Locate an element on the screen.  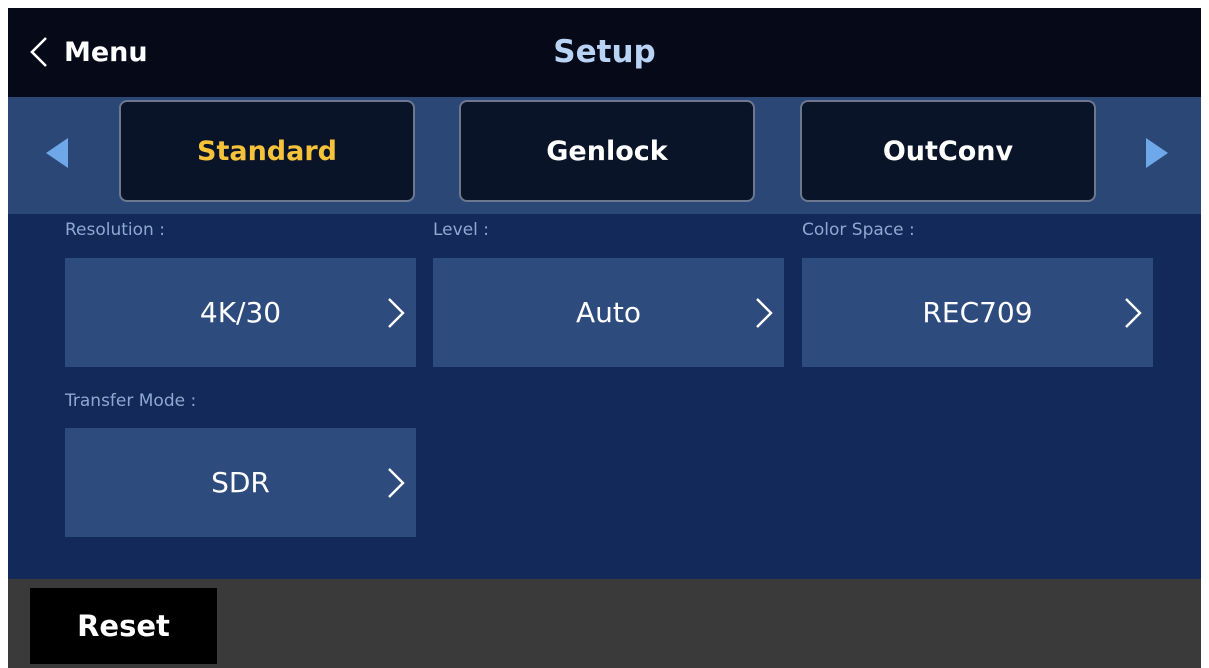
prev-tabs-button is located at coordinates (58, 153).